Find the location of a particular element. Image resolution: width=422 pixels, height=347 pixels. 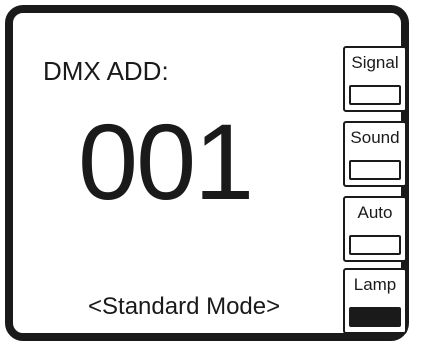

dmx-address-label: DMX ADD: is located at coordinates (106, 71).